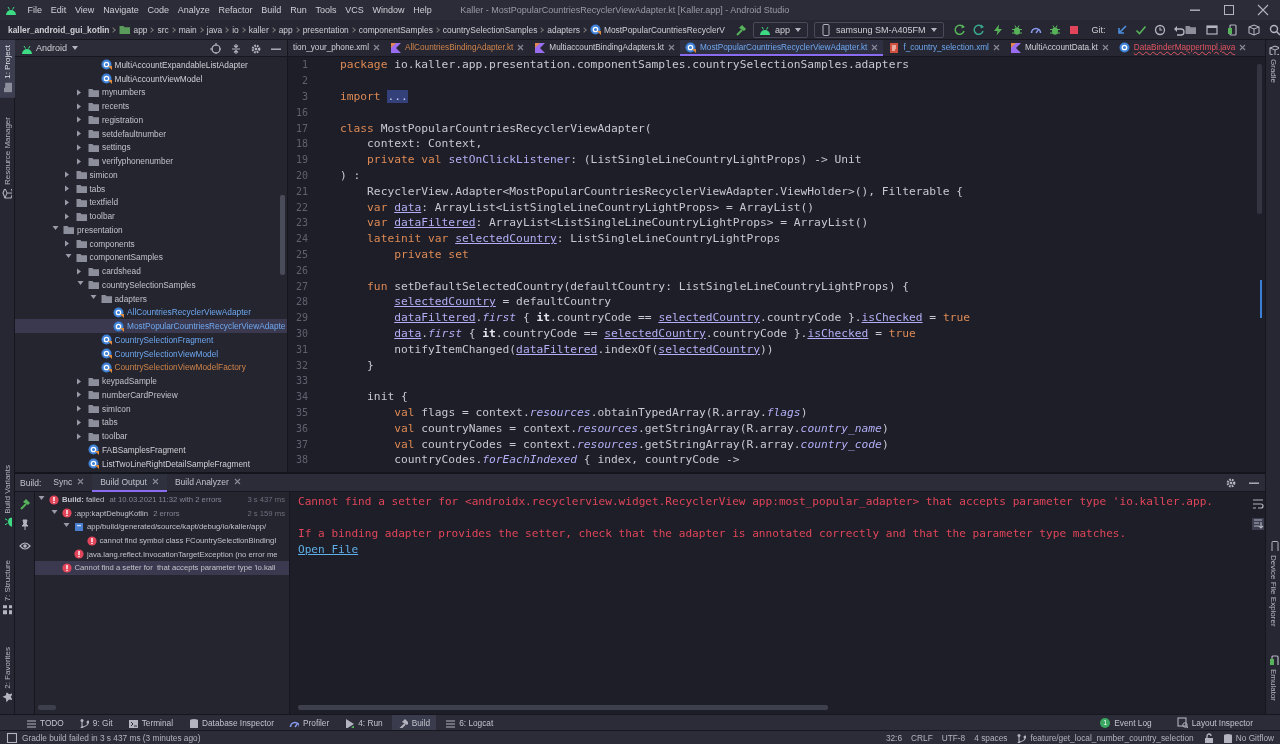 The image size is (1280, 744). Describe the element at coordinates (395, 29) in the screenshot. I see `breadcrumb-item: componentSamples` at that location.